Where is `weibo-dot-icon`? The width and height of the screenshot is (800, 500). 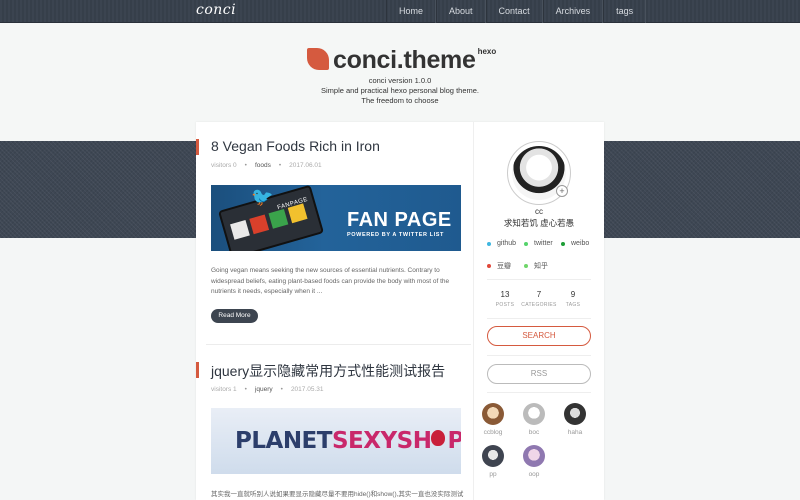 weibo-dot-icon is located at coordinates (563, 243).